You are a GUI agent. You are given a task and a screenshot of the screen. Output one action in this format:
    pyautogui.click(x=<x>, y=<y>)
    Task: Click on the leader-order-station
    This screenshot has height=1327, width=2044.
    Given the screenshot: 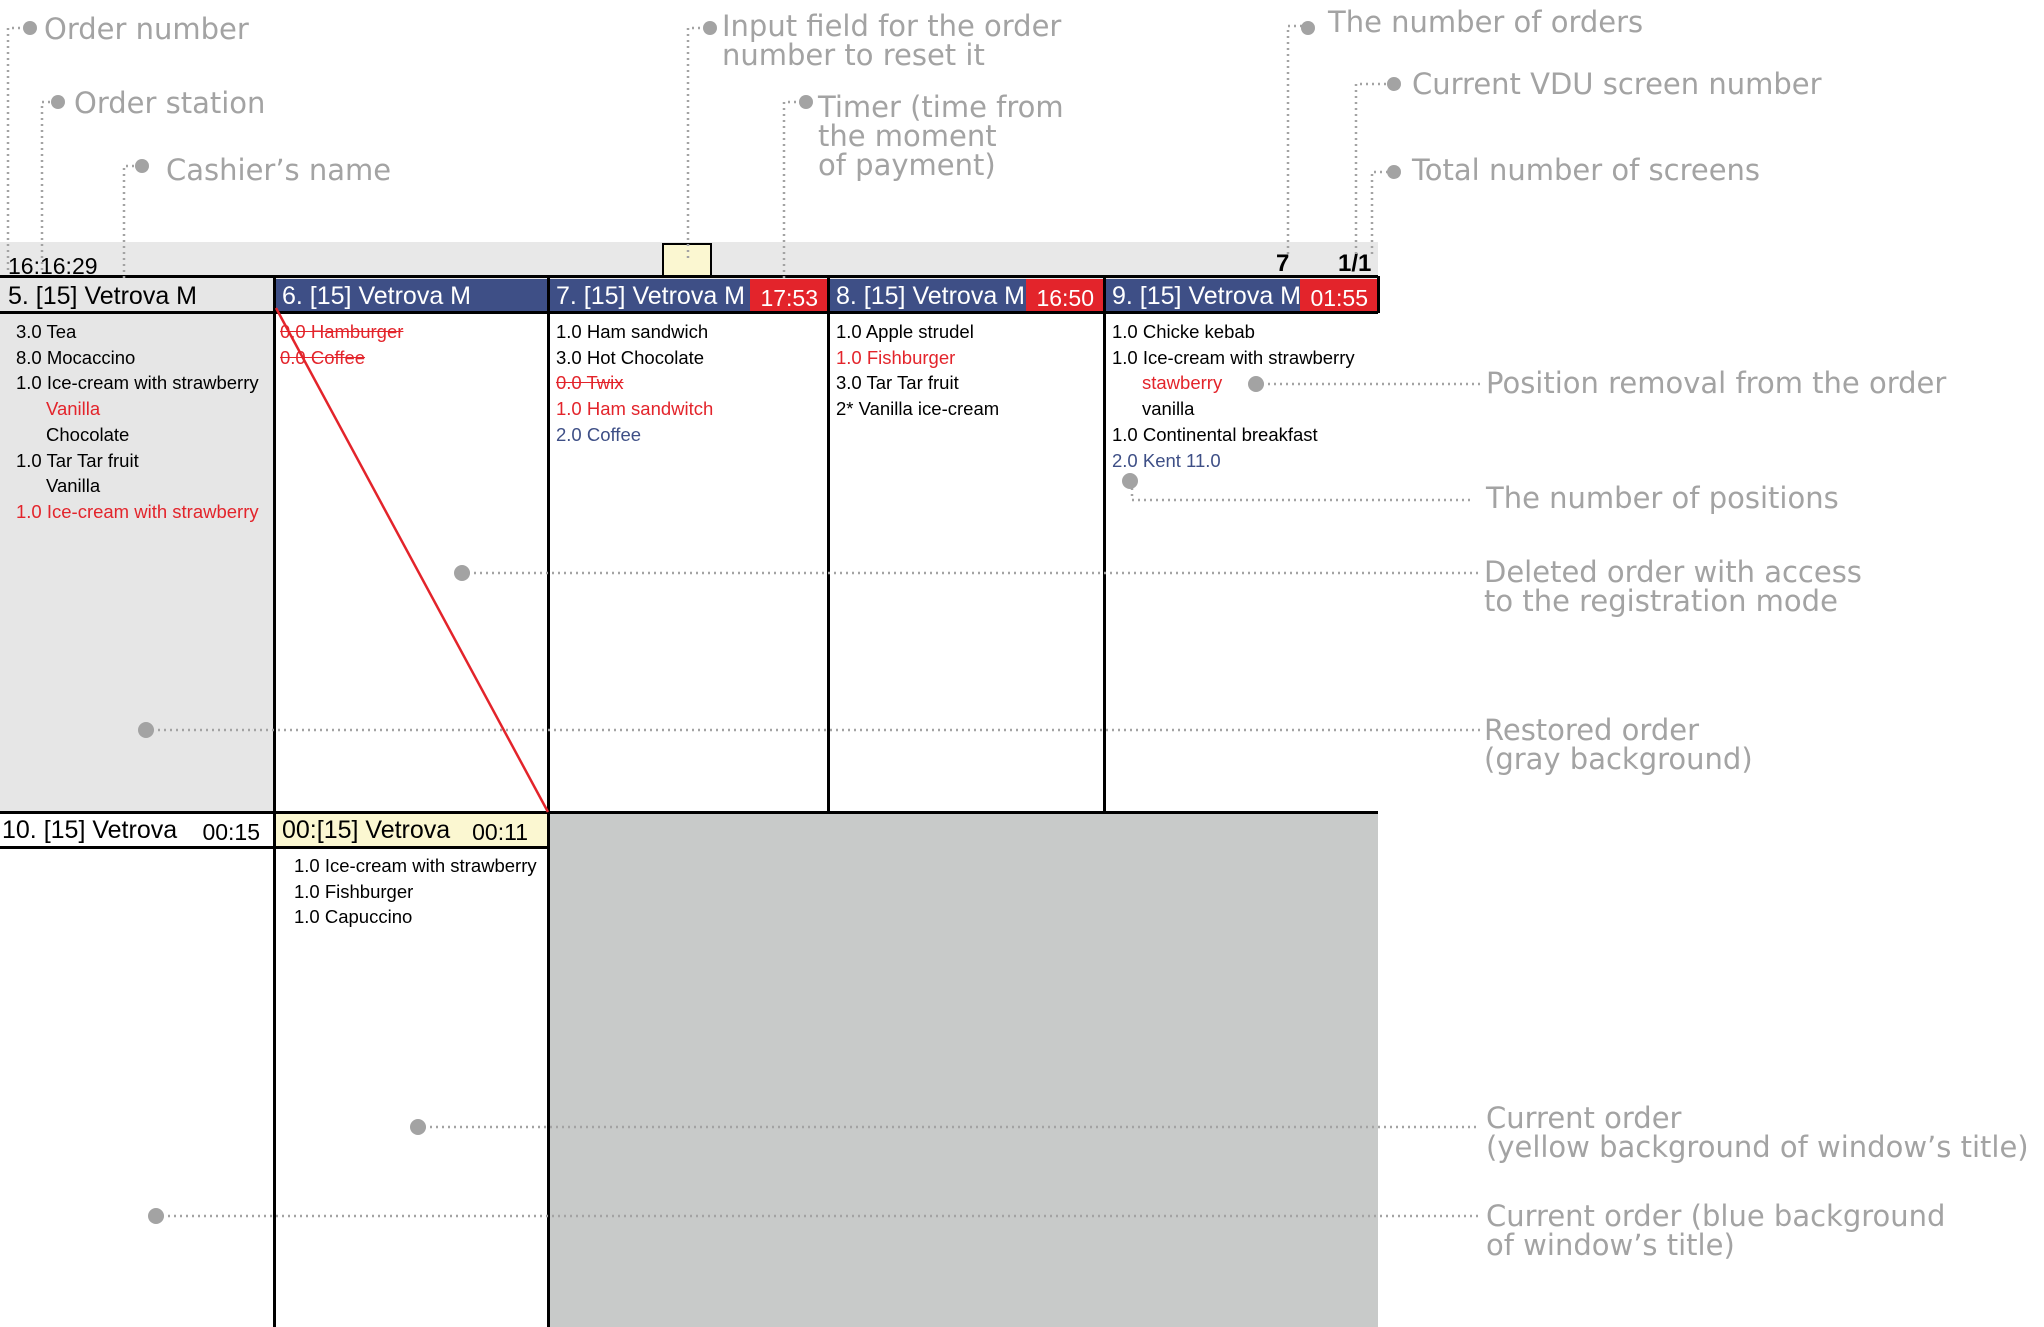 What is the action you would take?
    pyautogui.click(x=45, y=185)
    